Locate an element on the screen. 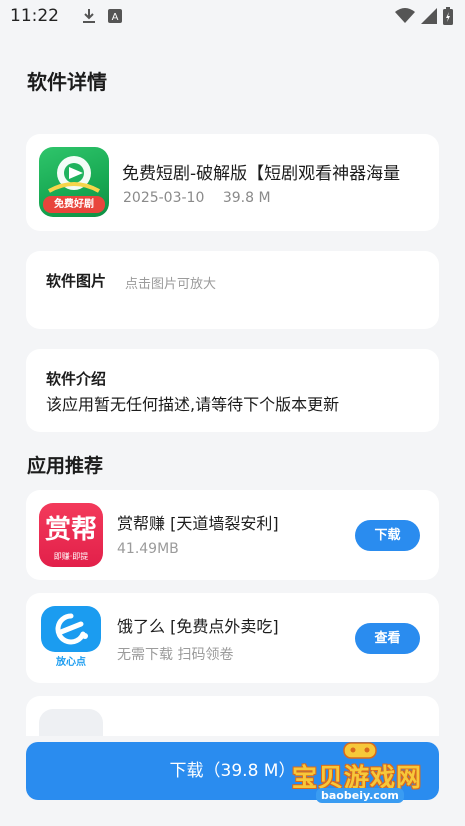 Image resolution: width=465 pixels, height=826 pixels. recommend-title: 应用推荐 is located at coordinates (65, 466).